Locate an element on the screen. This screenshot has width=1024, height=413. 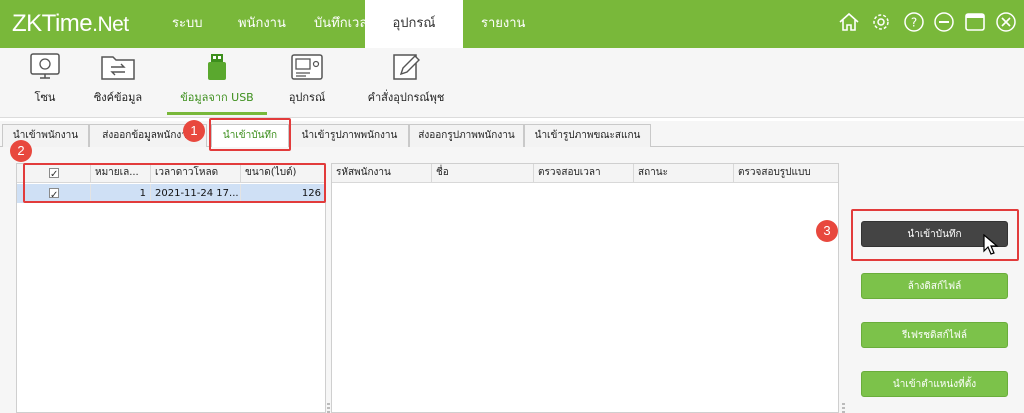
header-status: สถานะ is located at coordinates (684, 173).